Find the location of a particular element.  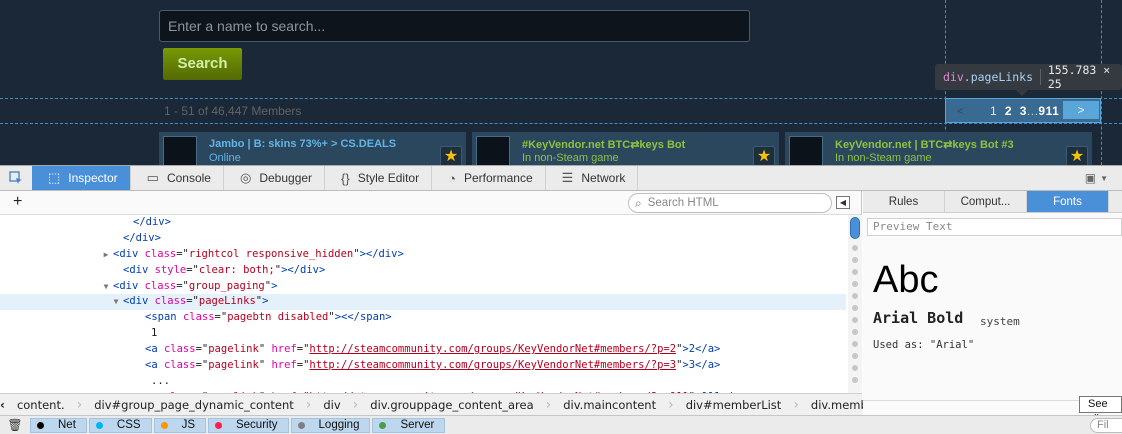

tab-inspector: ⬚ Inspector is located at coordinates (81, 178).